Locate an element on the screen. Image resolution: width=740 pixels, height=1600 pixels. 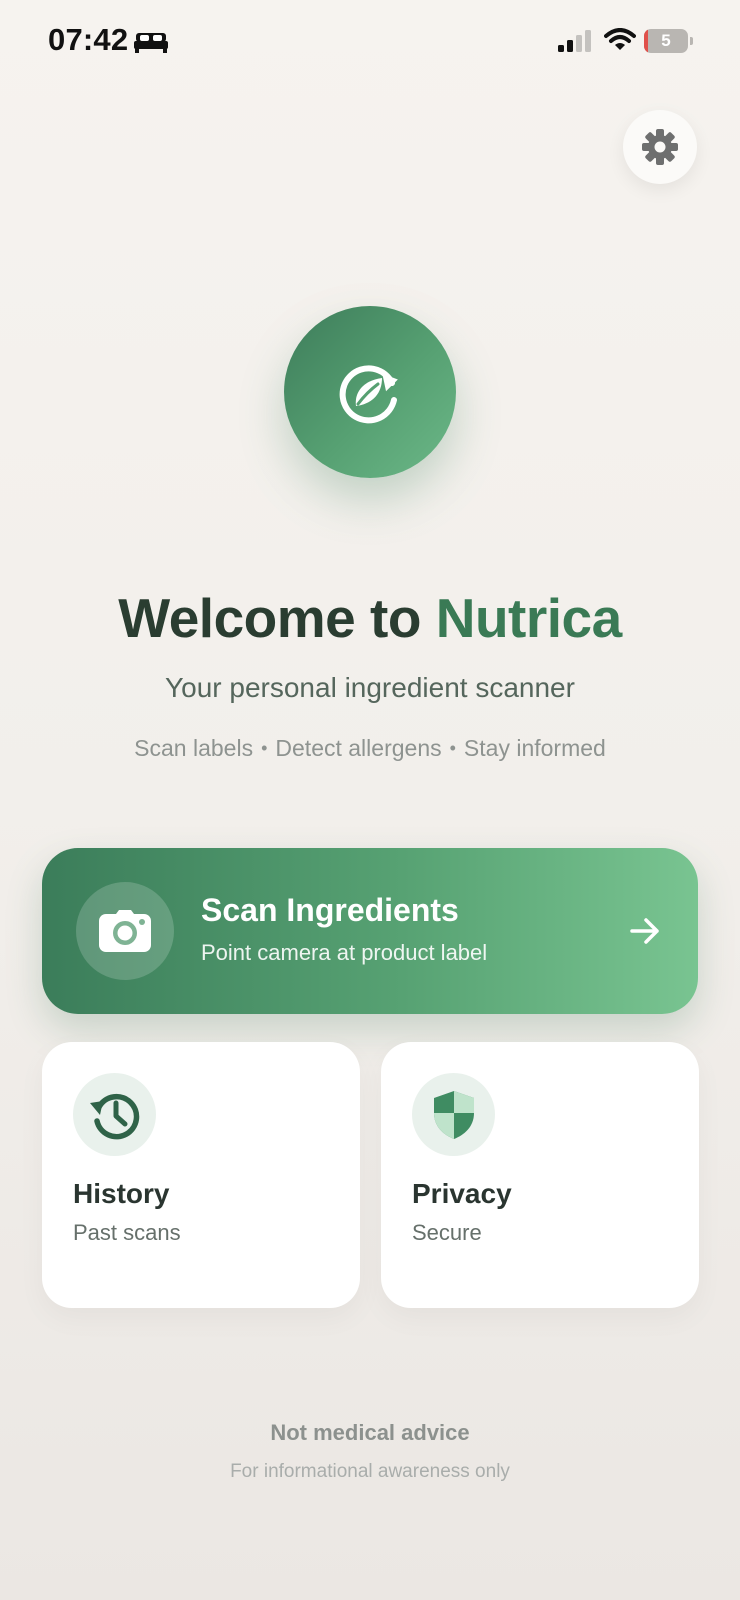
settings-button is located at coordinates (660, 147).